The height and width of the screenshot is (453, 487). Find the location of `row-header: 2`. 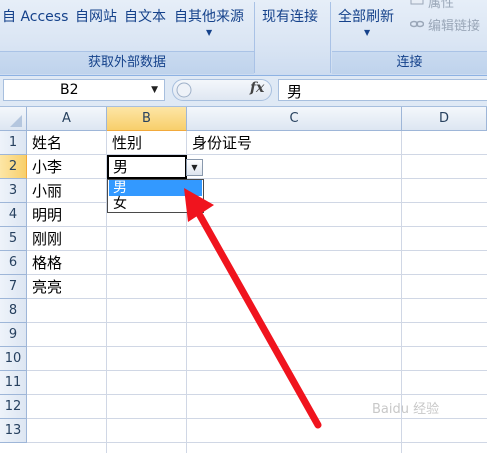

row-header: 2 is located at coordinates (13, 167).